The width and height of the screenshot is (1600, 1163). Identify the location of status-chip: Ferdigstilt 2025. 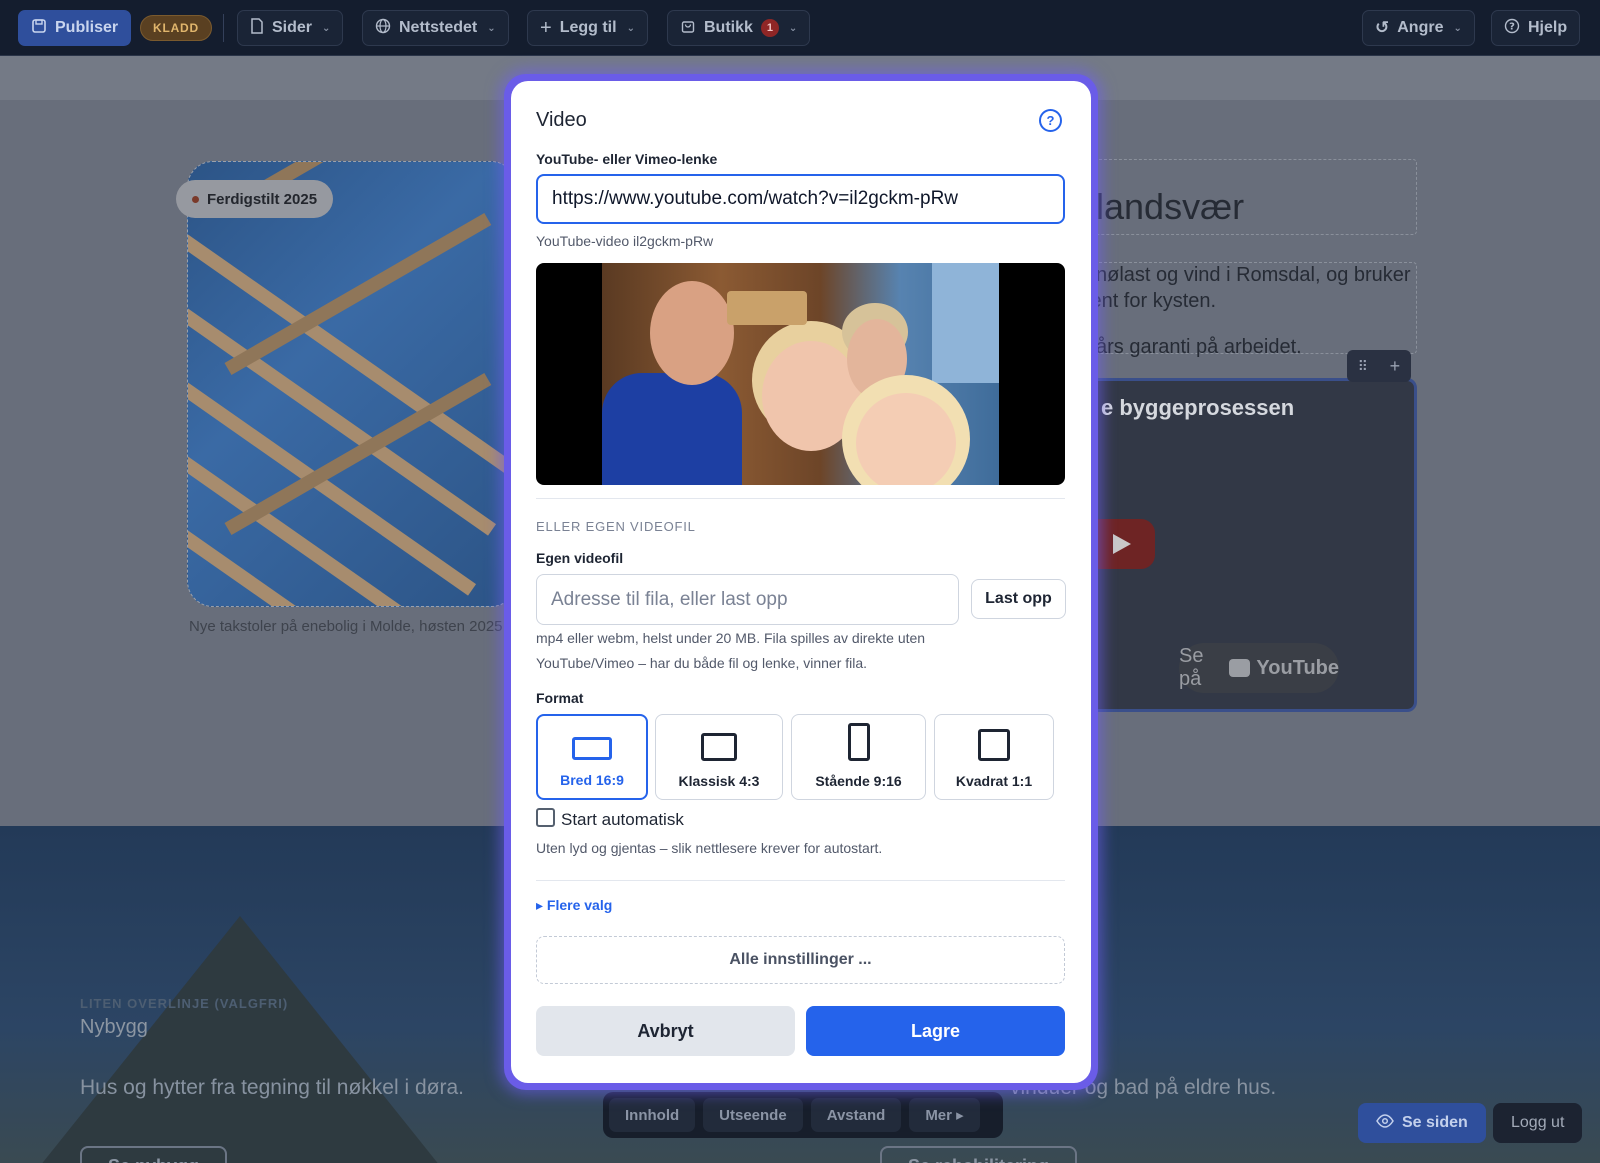
(255, 199).